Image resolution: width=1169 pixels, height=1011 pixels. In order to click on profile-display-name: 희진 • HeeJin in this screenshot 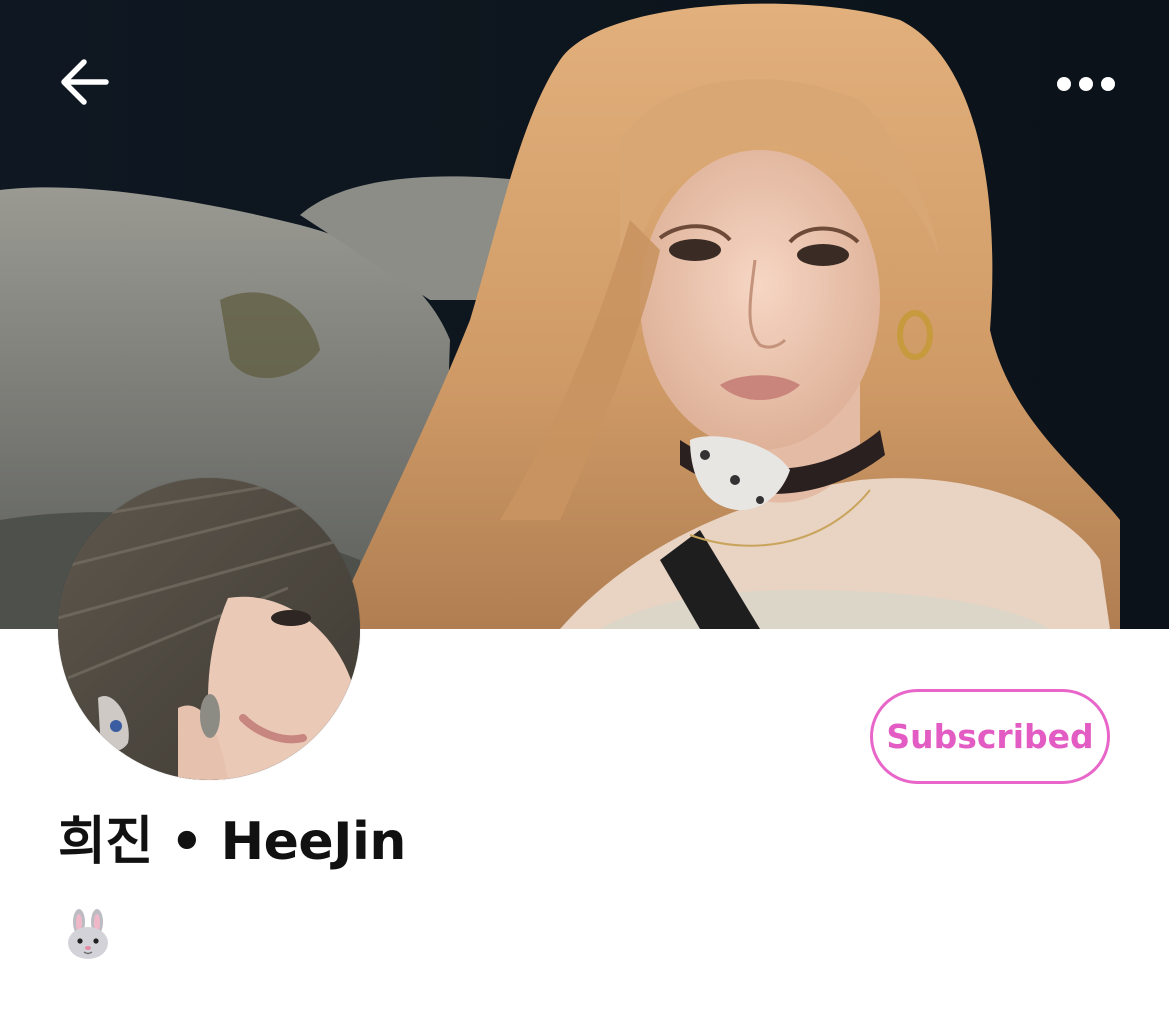, I will do `click(232, 842)`.